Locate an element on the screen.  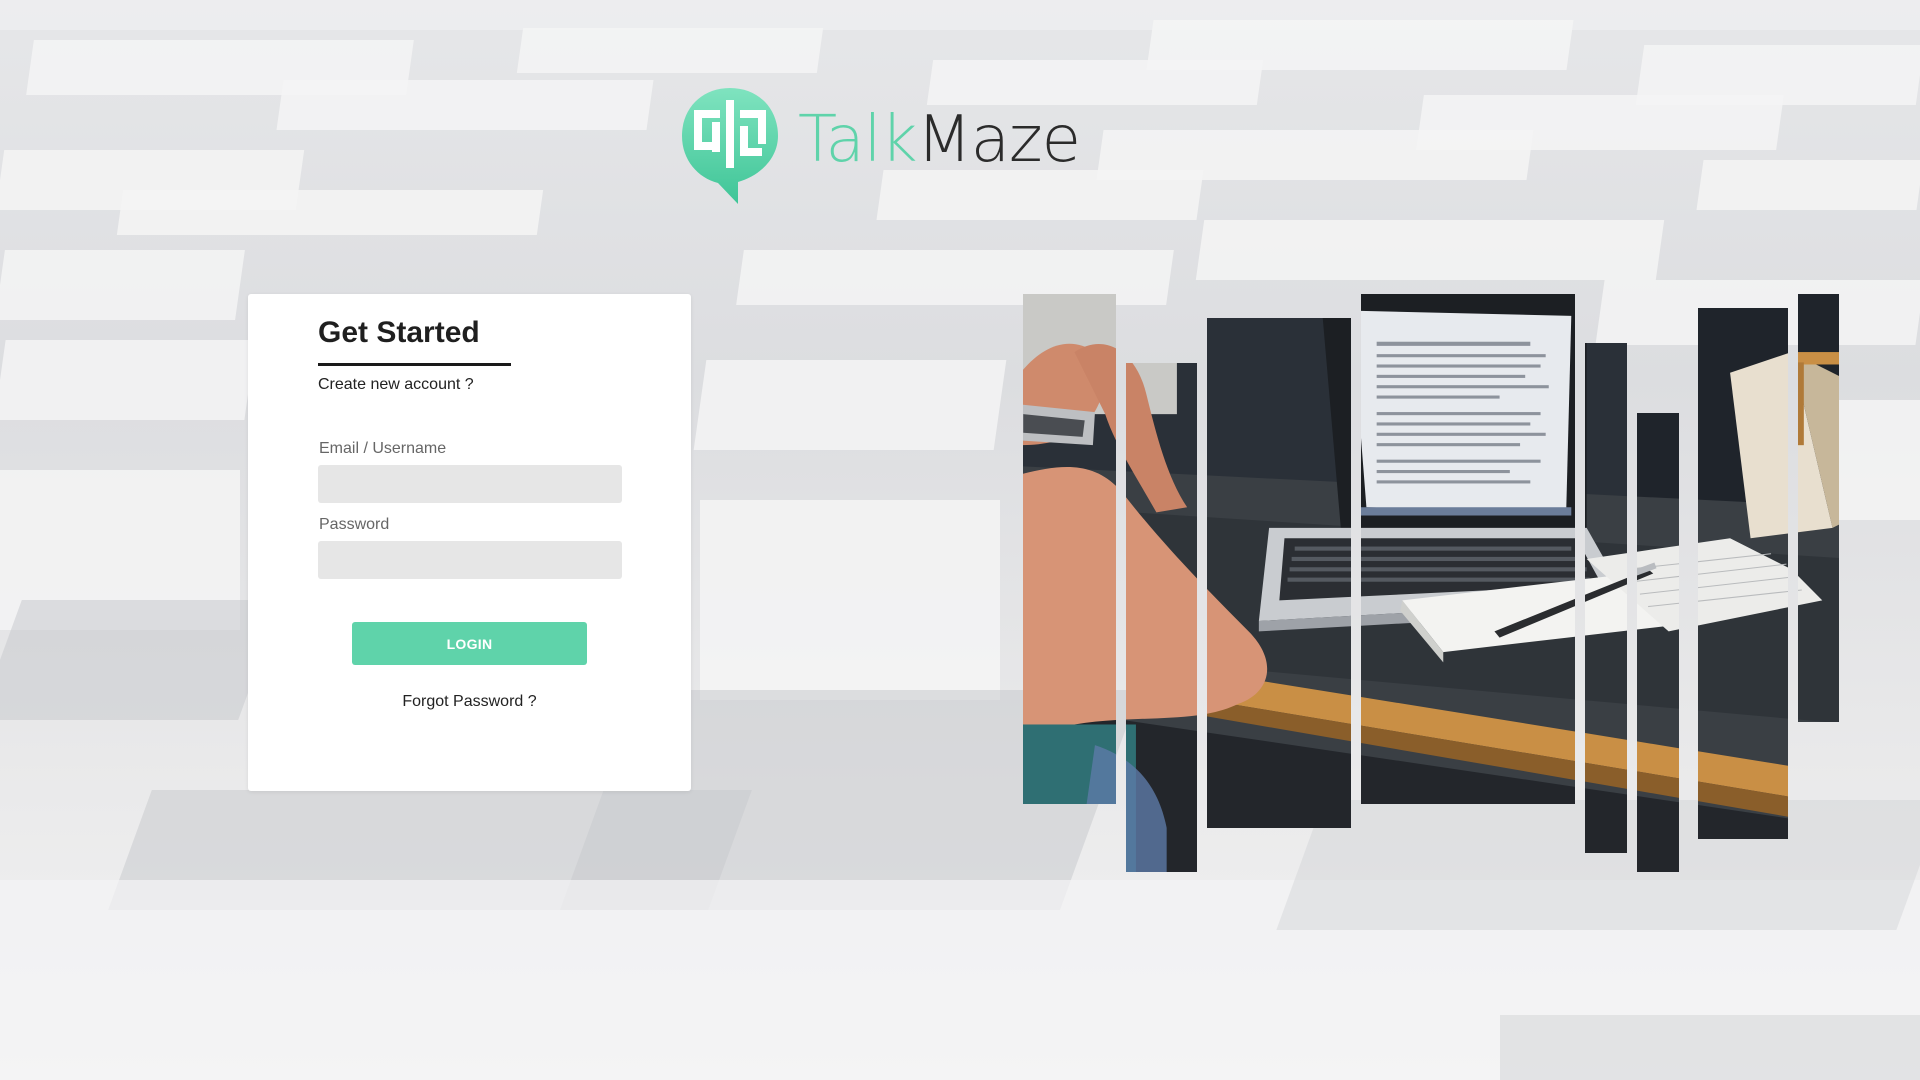
email-label: Email / Username is located at coordinates (383, 448).